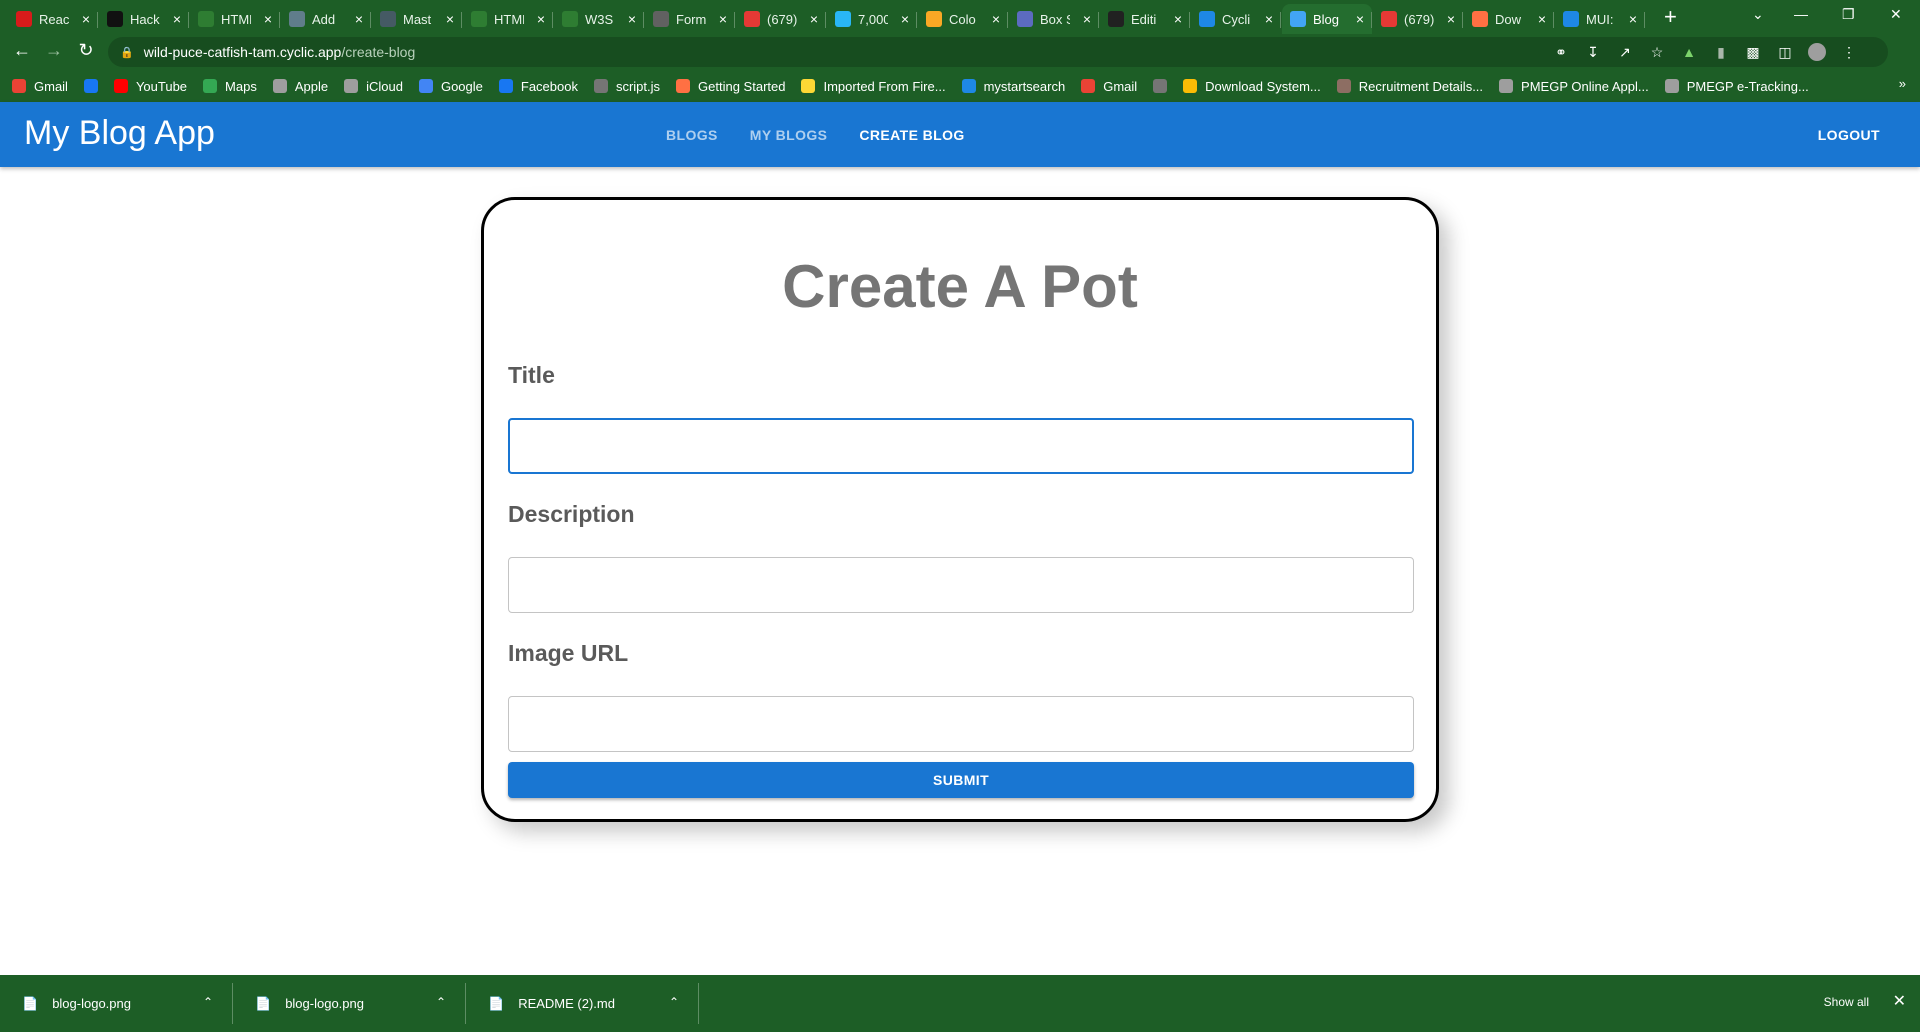 This screenshot has height=1032, width=1920. I want to click on tab-search-chevron-icon: ⌄, so click(1758, 14).